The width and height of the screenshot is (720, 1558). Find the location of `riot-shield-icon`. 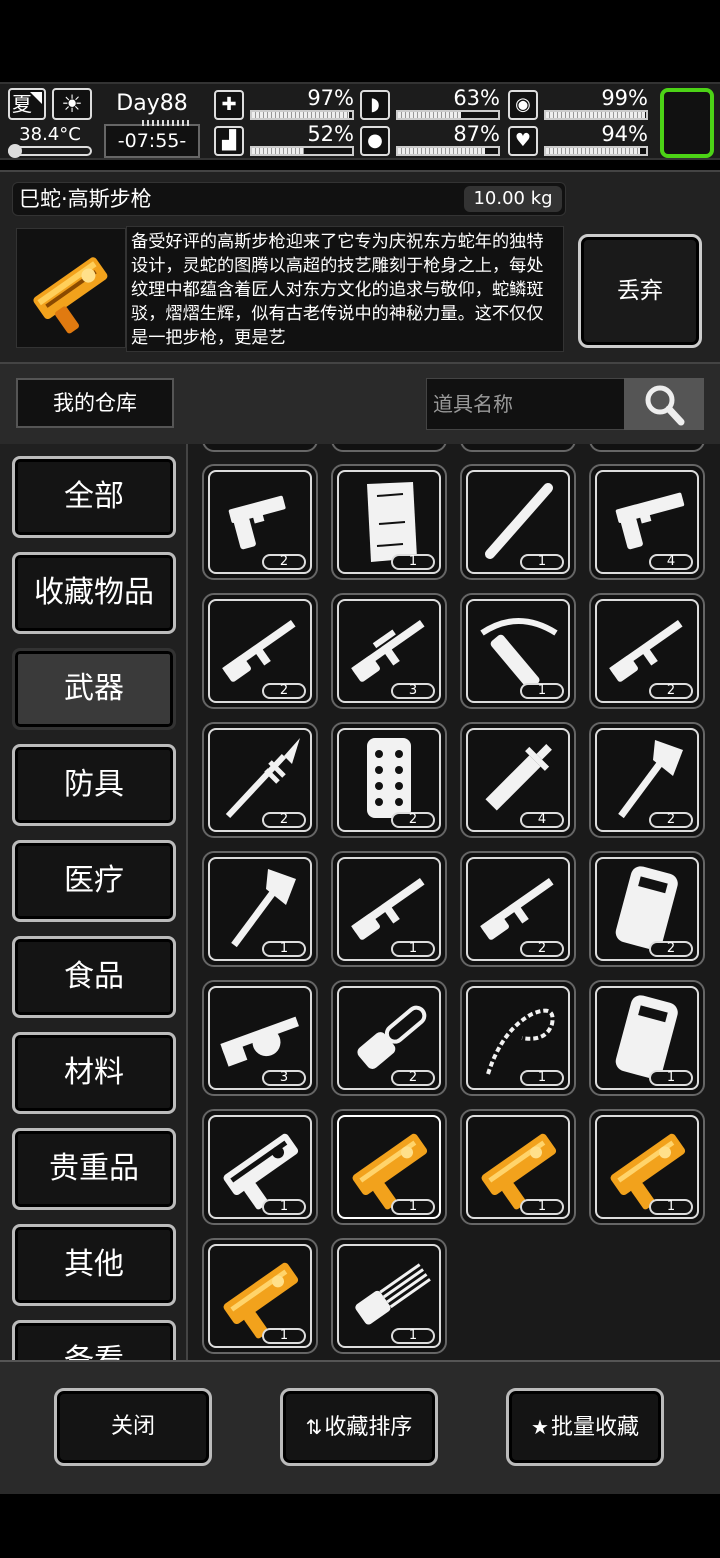

riot-shield-icon is located at coordinates (646, 908).